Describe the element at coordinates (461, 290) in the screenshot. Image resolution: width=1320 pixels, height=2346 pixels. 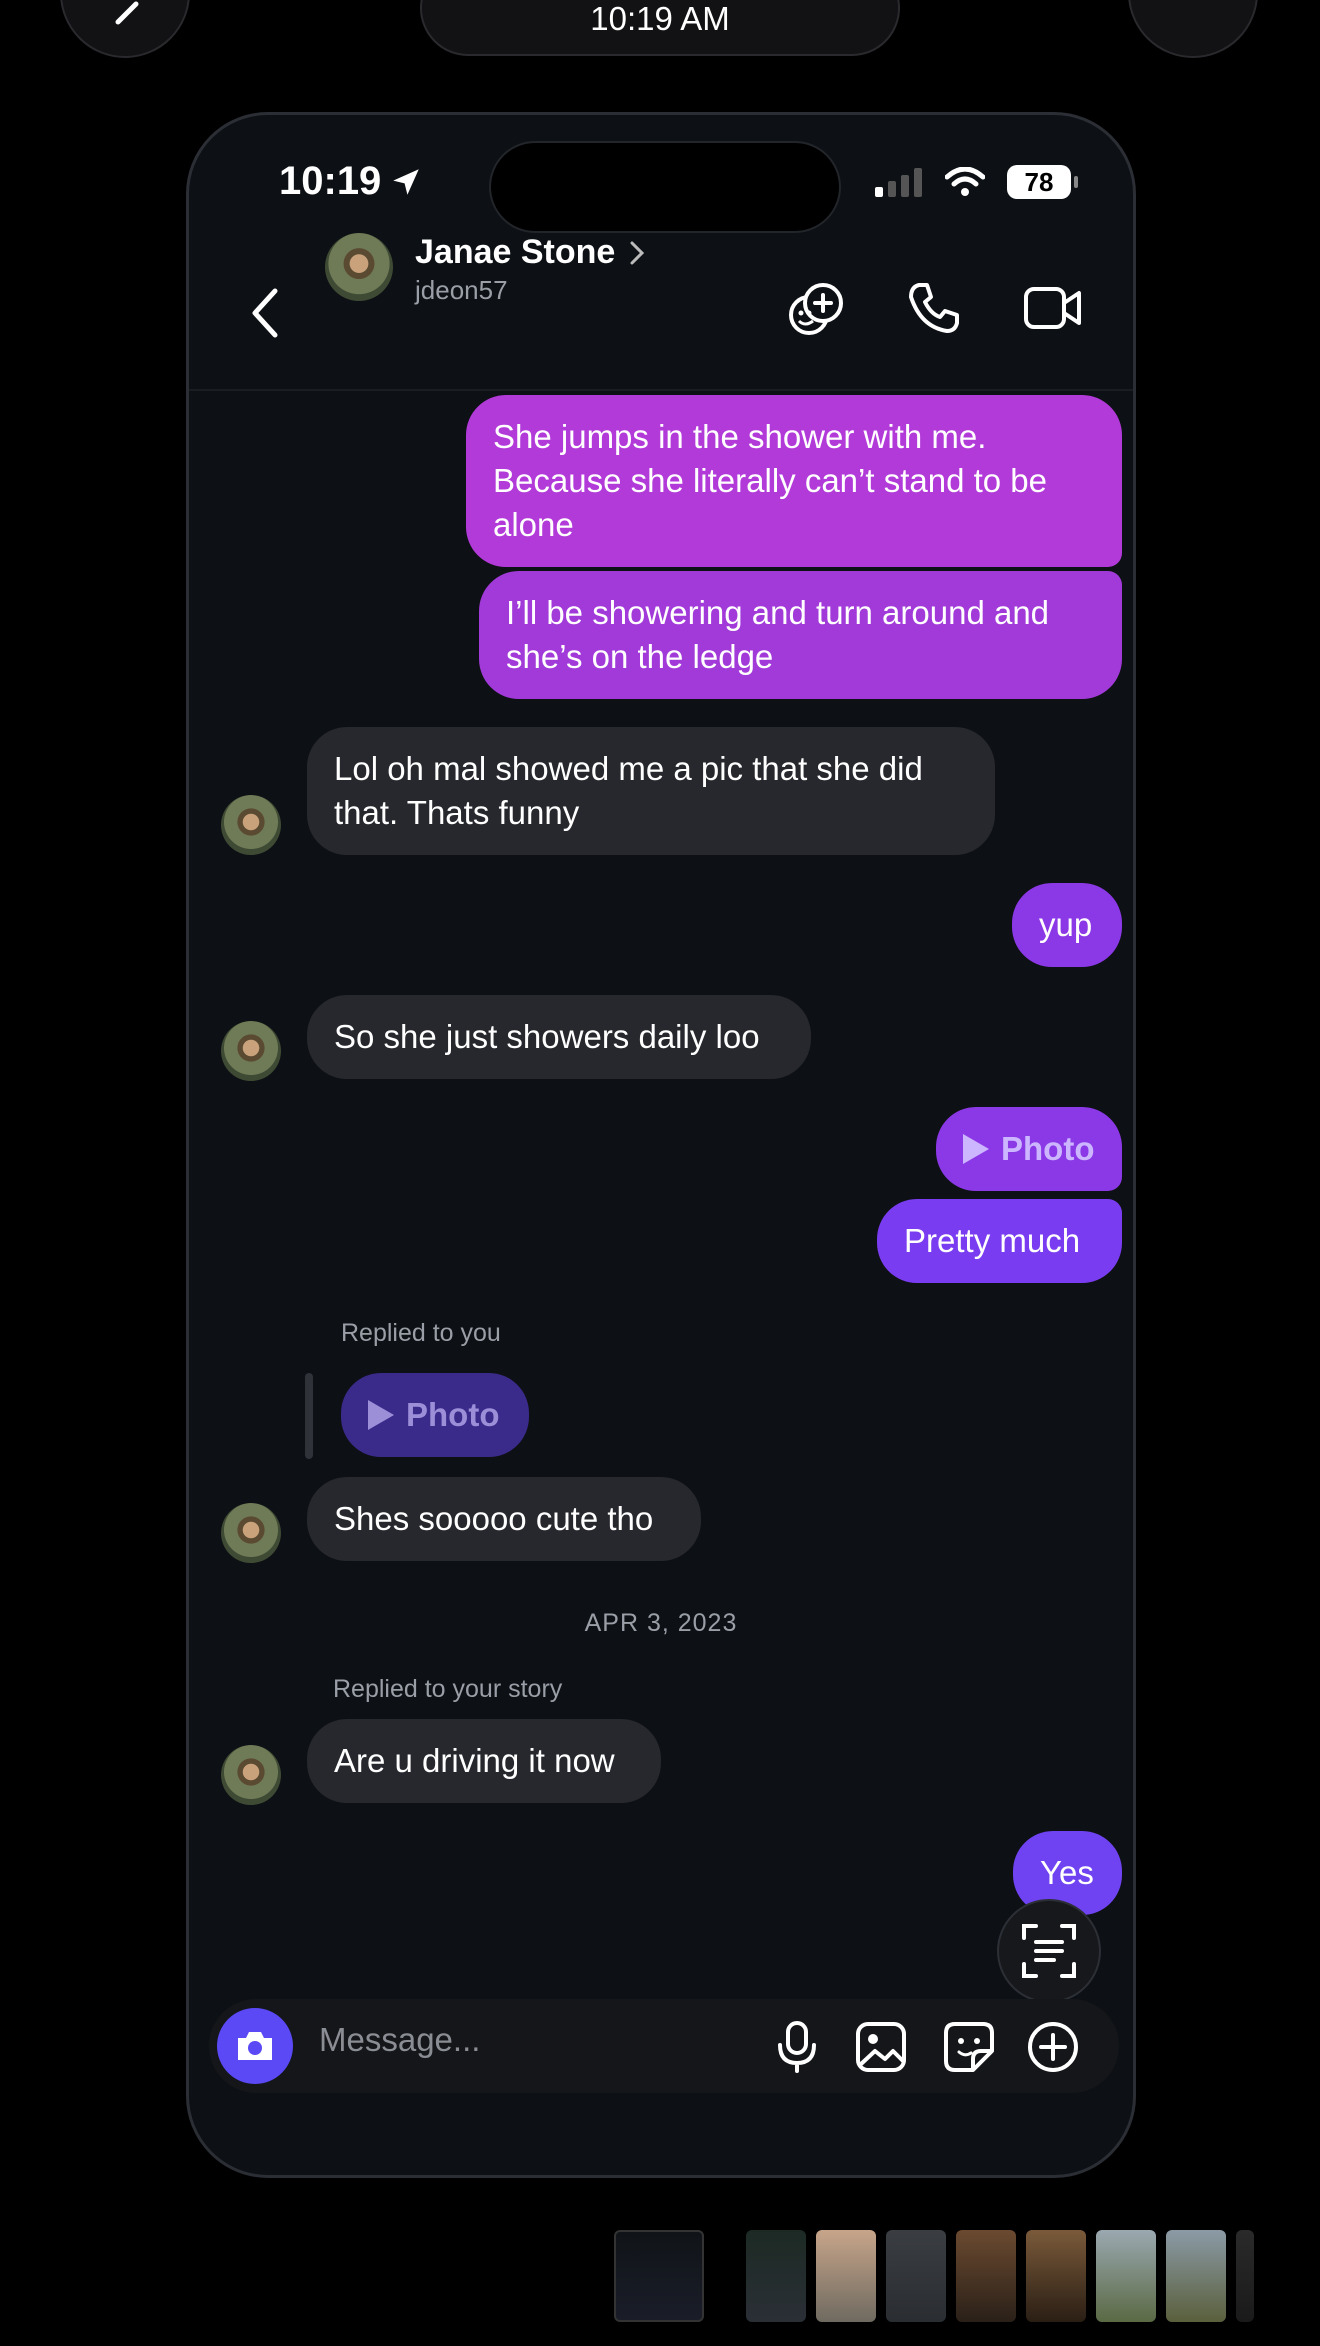
I see `contact-username: jdeon57` at that location.